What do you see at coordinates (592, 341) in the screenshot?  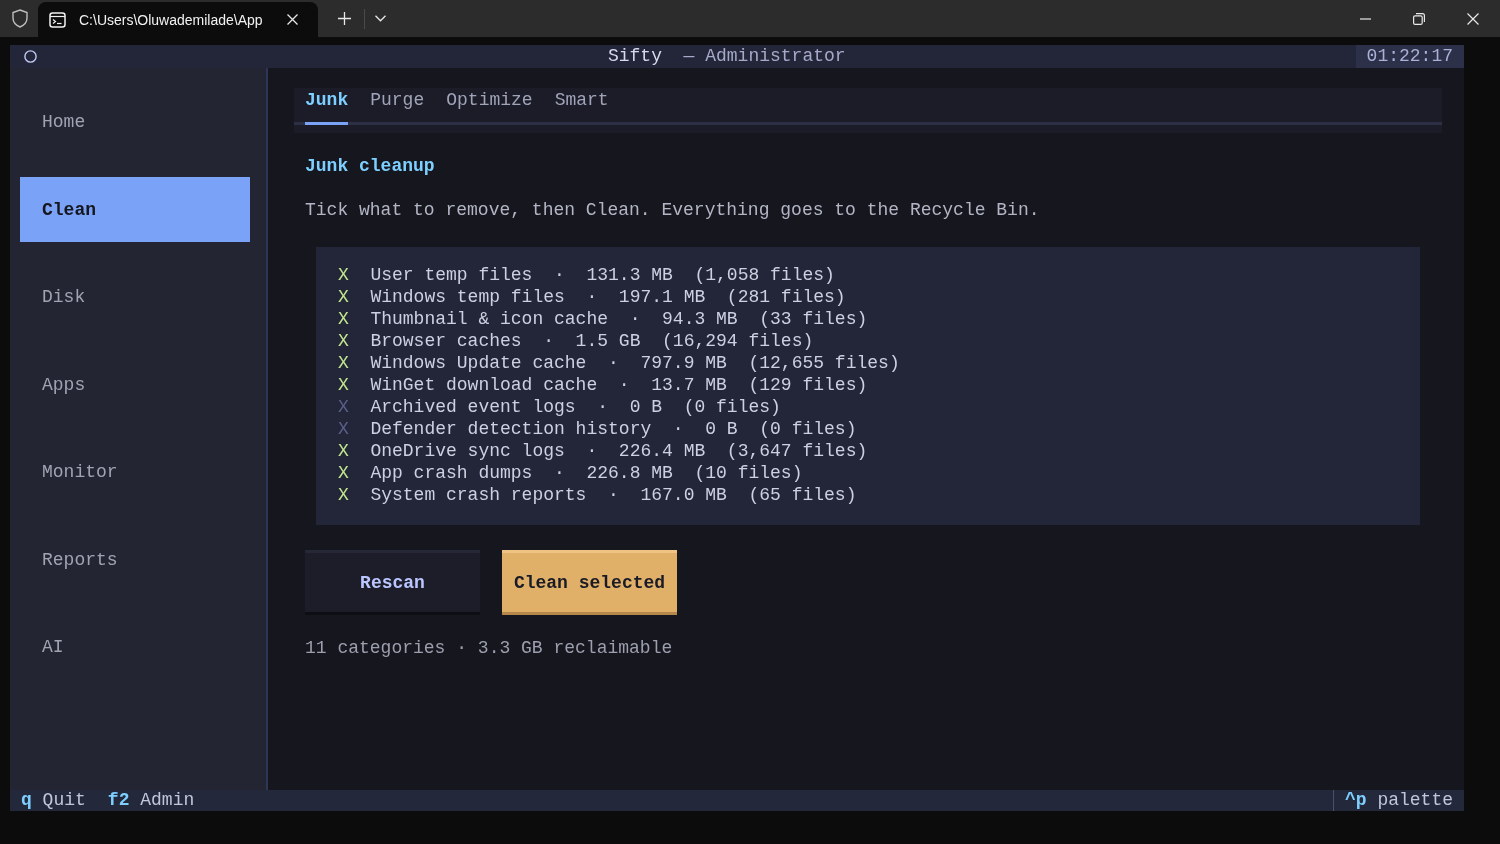 I see `item-label: Browser caches · 1.5 GB (16,294 files)` at bounding box center [592, 341].